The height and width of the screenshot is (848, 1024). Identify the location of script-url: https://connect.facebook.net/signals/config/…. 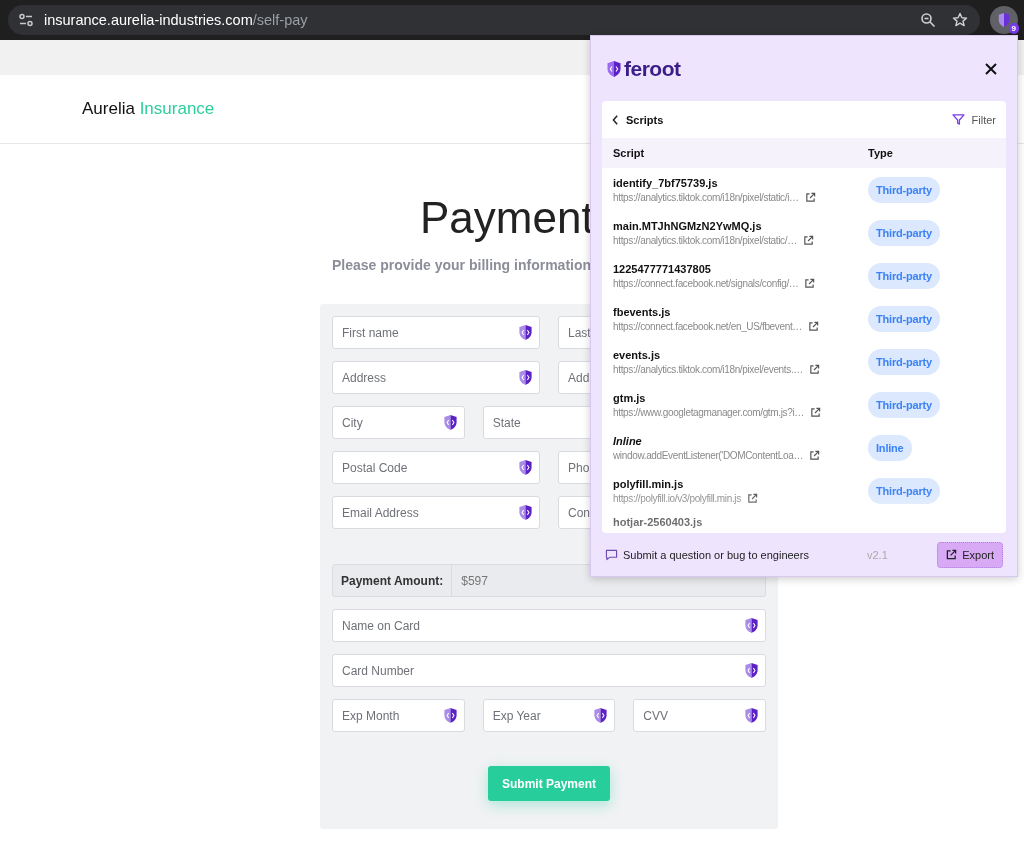
(706, 283).